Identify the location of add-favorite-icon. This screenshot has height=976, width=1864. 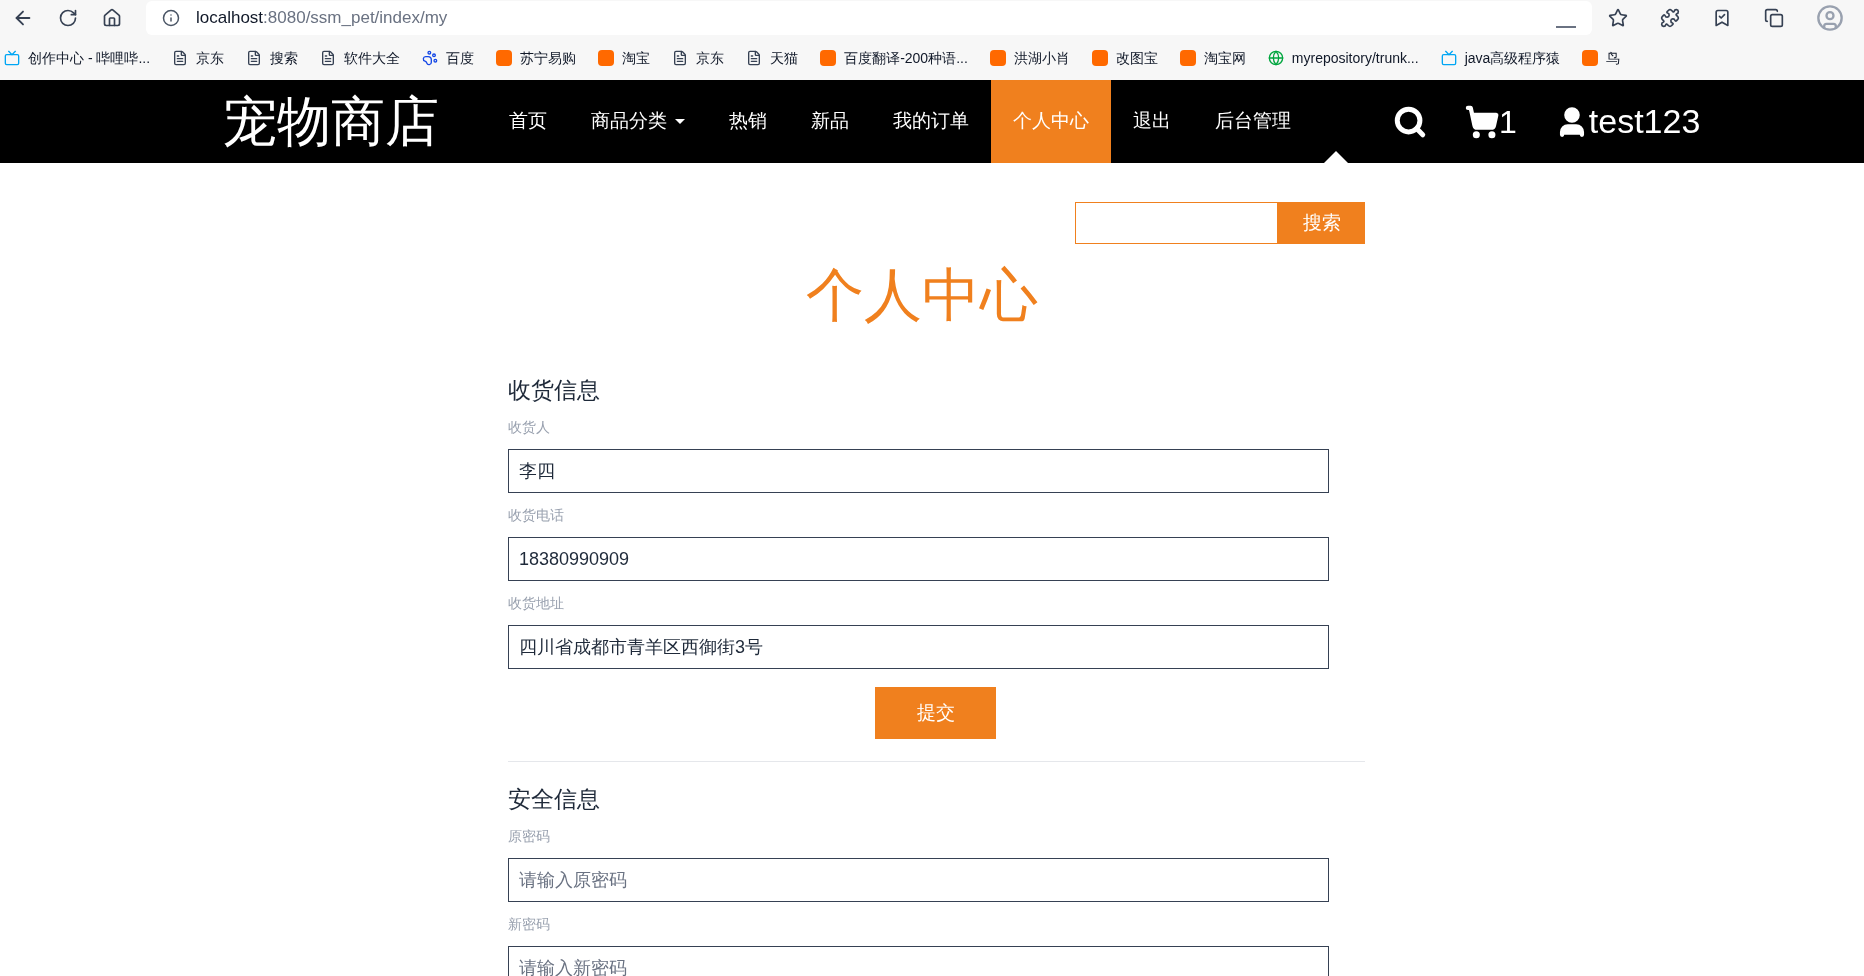
(1618, 18).